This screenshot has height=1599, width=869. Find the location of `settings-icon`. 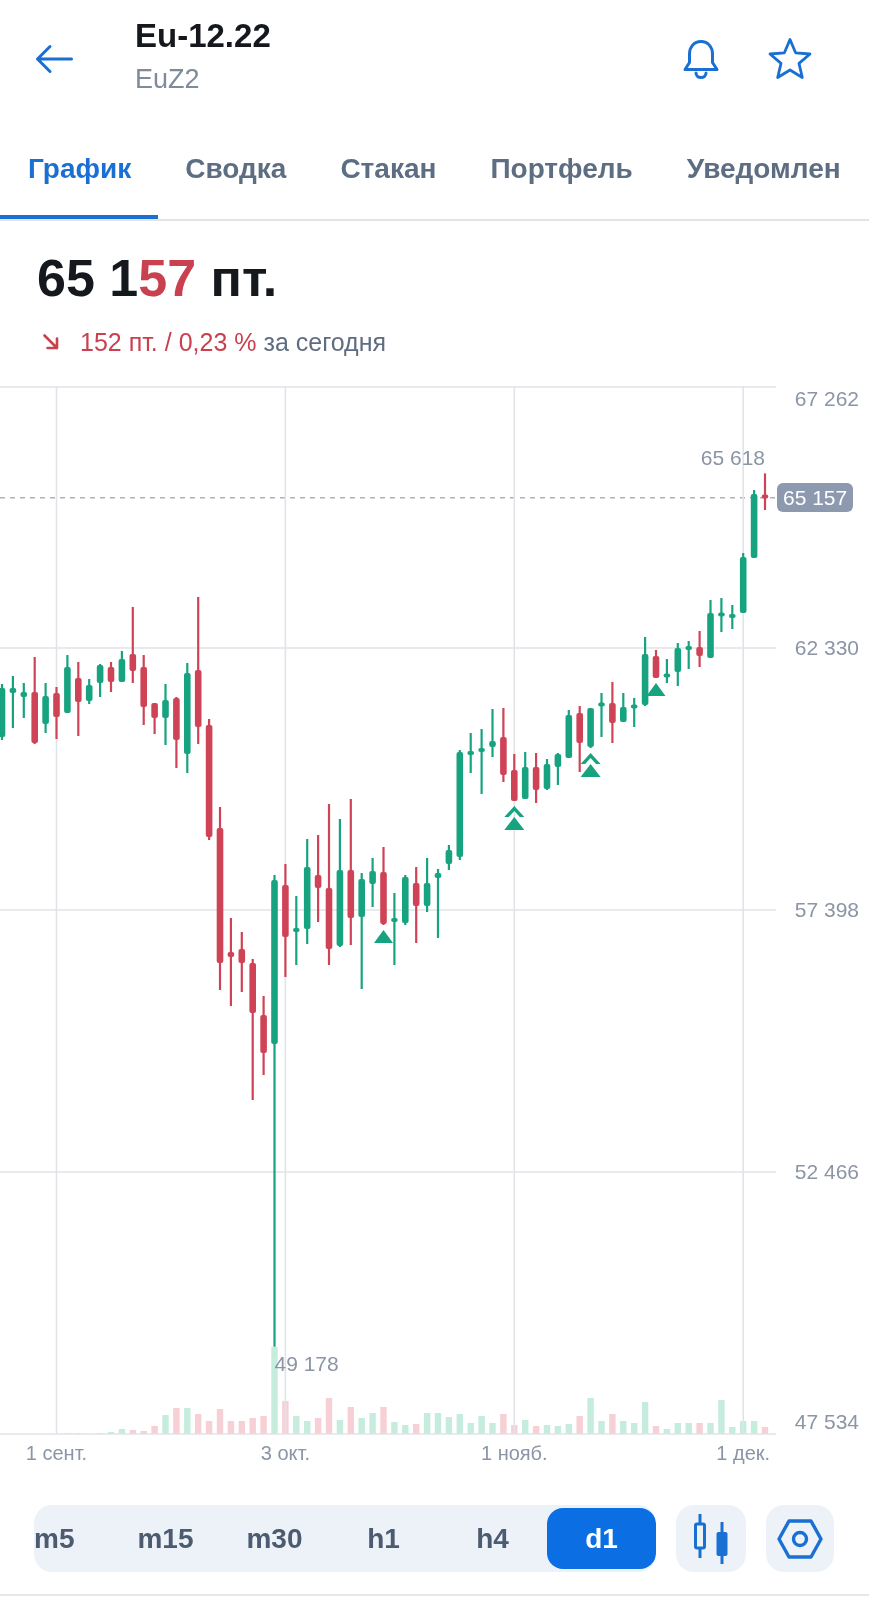

settings-icon is located at coordinates (800, 1538).